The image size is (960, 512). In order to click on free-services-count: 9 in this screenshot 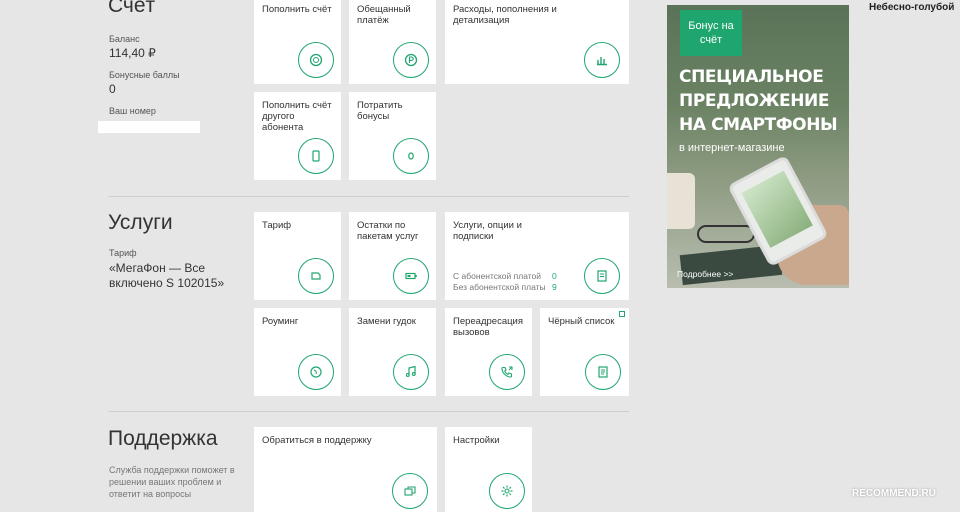, I will do `click(554, 287)`.